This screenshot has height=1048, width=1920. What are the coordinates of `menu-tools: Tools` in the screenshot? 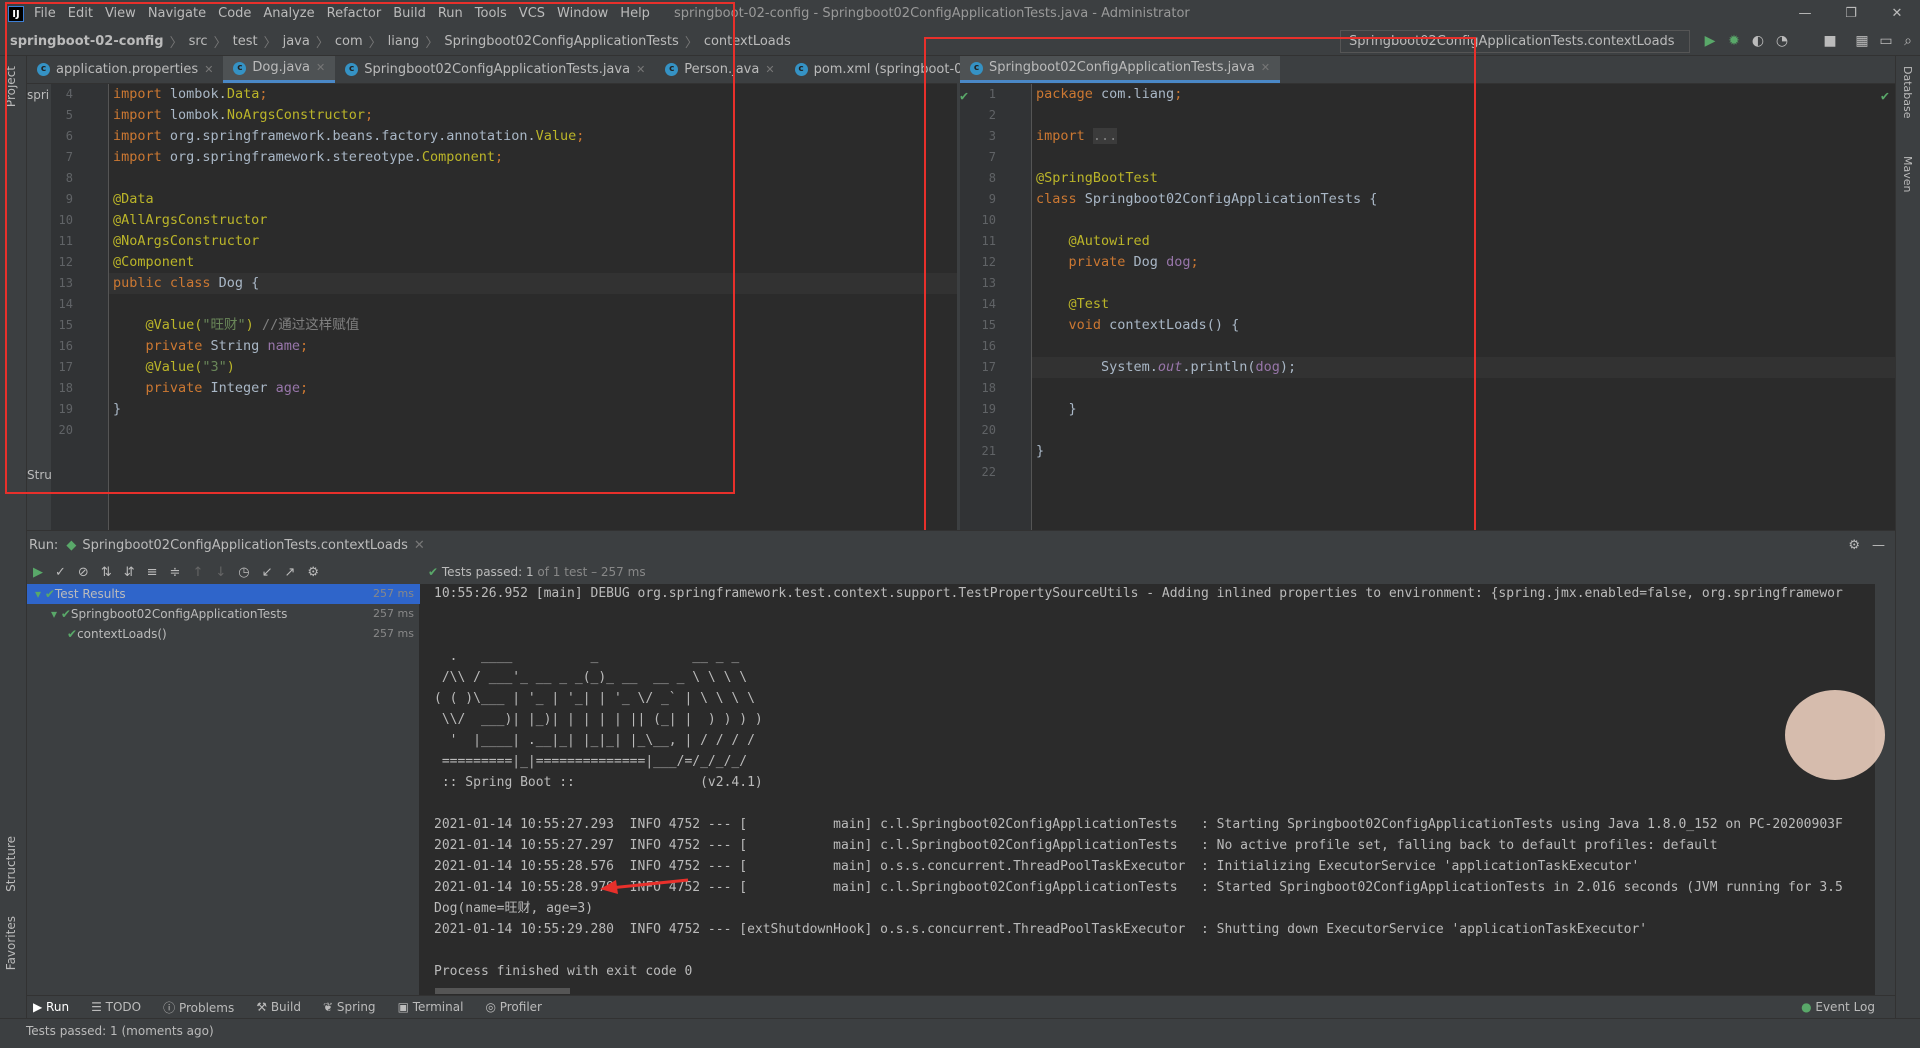 It's located at (491, 13).